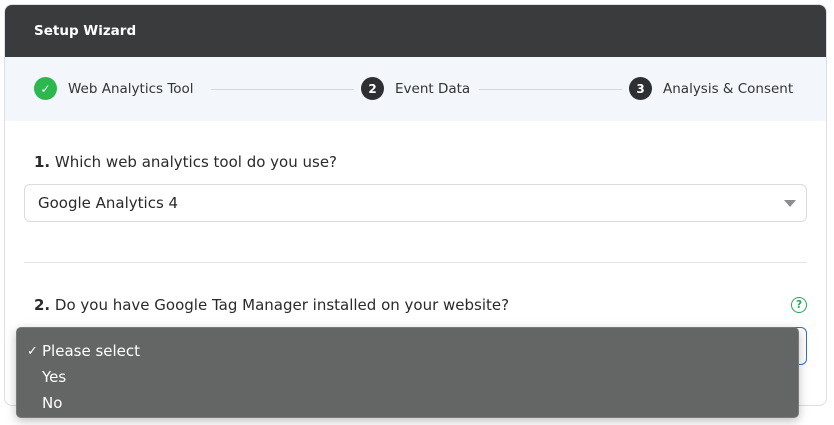 This screenshot has width=834, height=425. I want to click on step-analysis-consent: 3 Analysis & Consent, so click(711, 88).